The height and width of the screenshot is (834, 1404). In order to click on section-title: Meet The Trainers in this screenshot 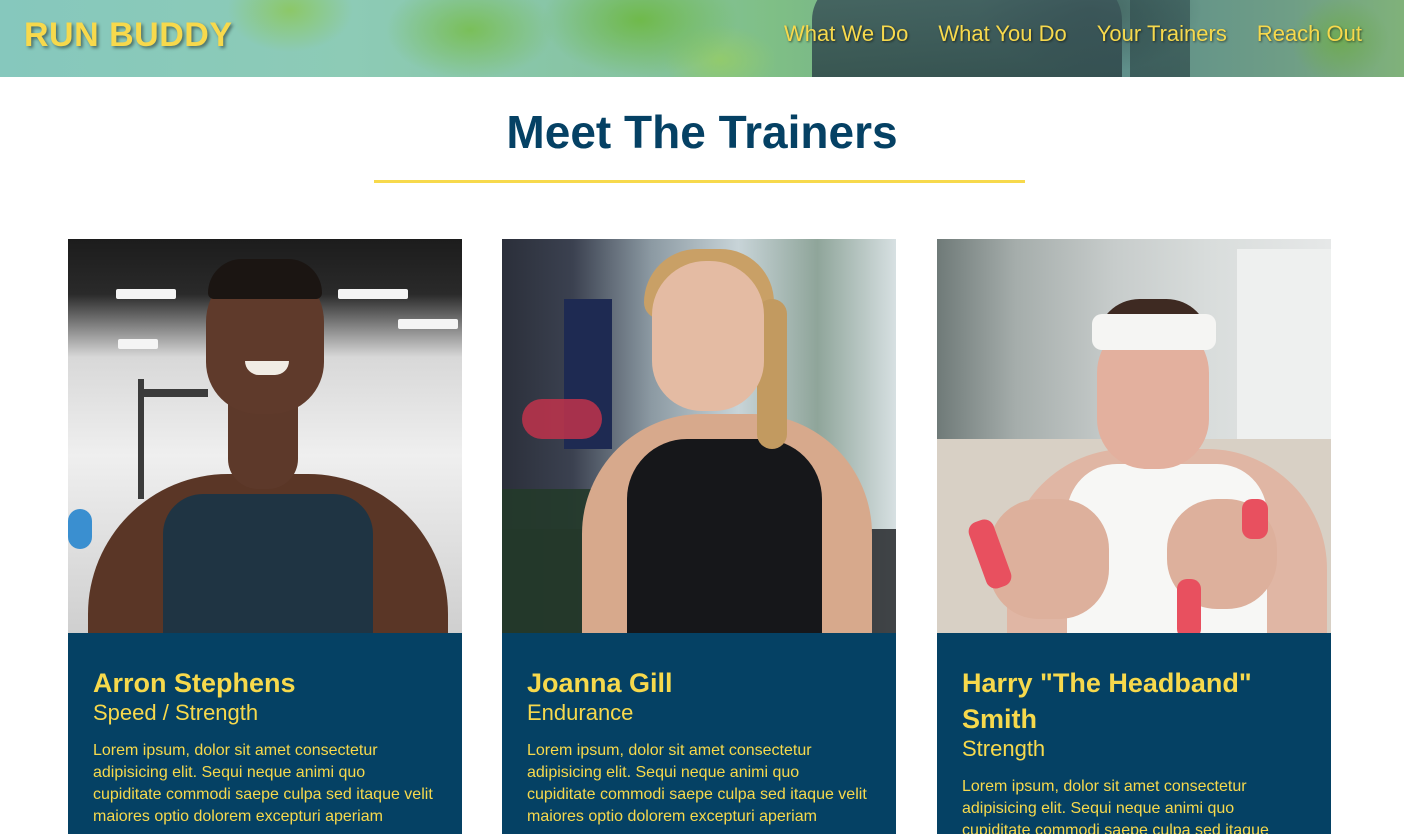, I will do `click(702, 132)`.